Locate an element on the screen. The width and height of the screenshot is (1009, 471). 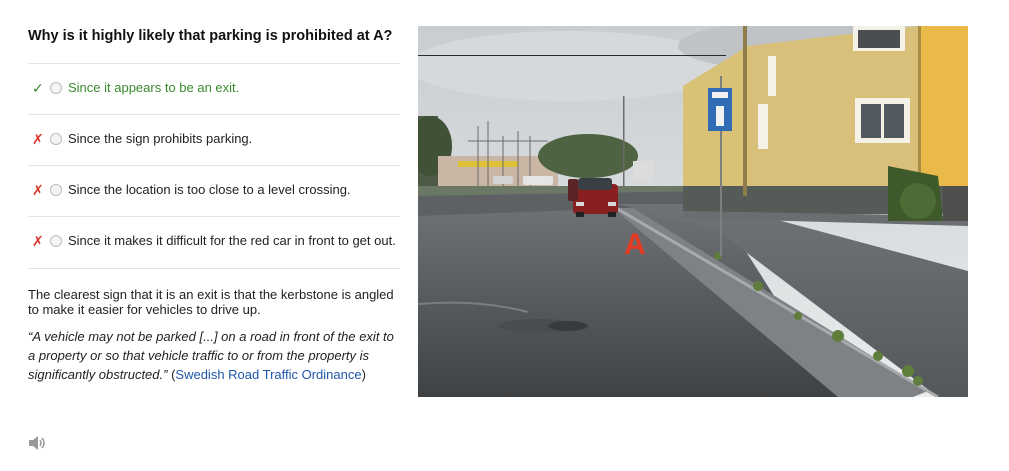
answer-option-2: ✗ Since the sign prohibits parking. is located at coordinates (214, 140).